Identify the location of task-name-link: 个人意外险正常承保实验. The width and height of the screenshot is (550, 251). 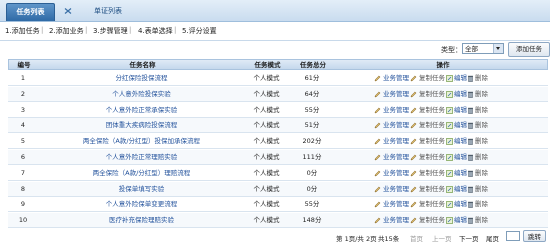
(141, 110).